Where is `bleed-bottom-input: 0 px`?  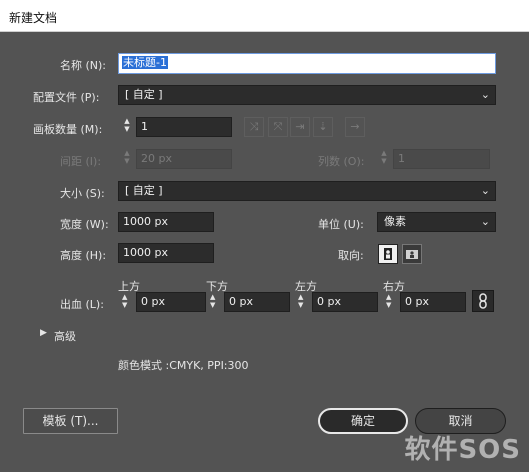
bleed-bottom-input: 0 px is located at coordinates (257, 302).